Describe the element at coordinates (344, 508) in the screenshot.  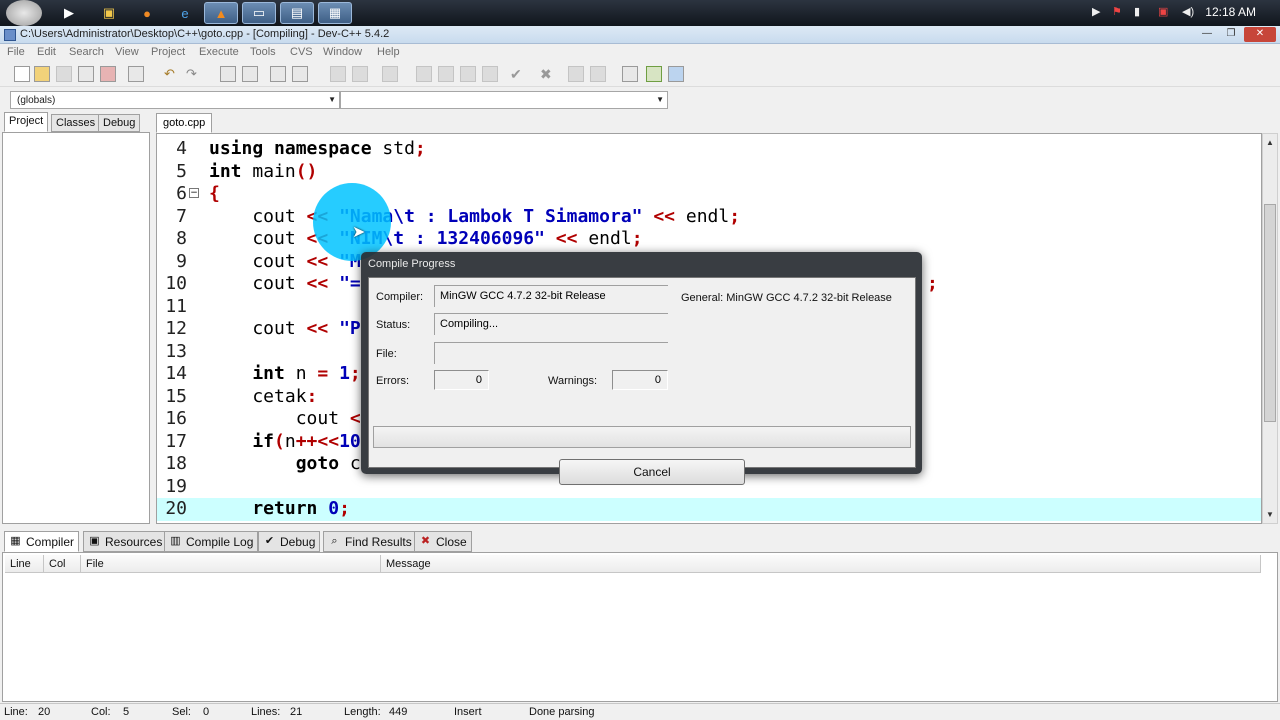
I see `code-token: ;` at that location.